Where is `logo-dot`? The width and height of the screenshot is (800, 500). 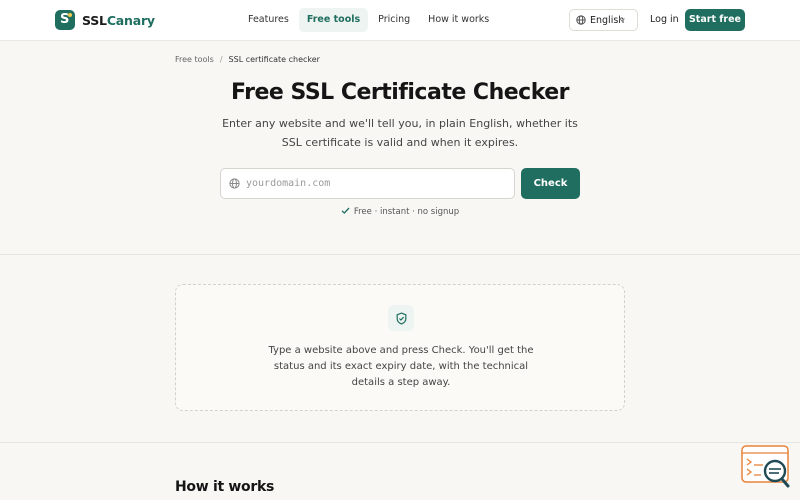 logo-dot is located at coordinates (70, 15).